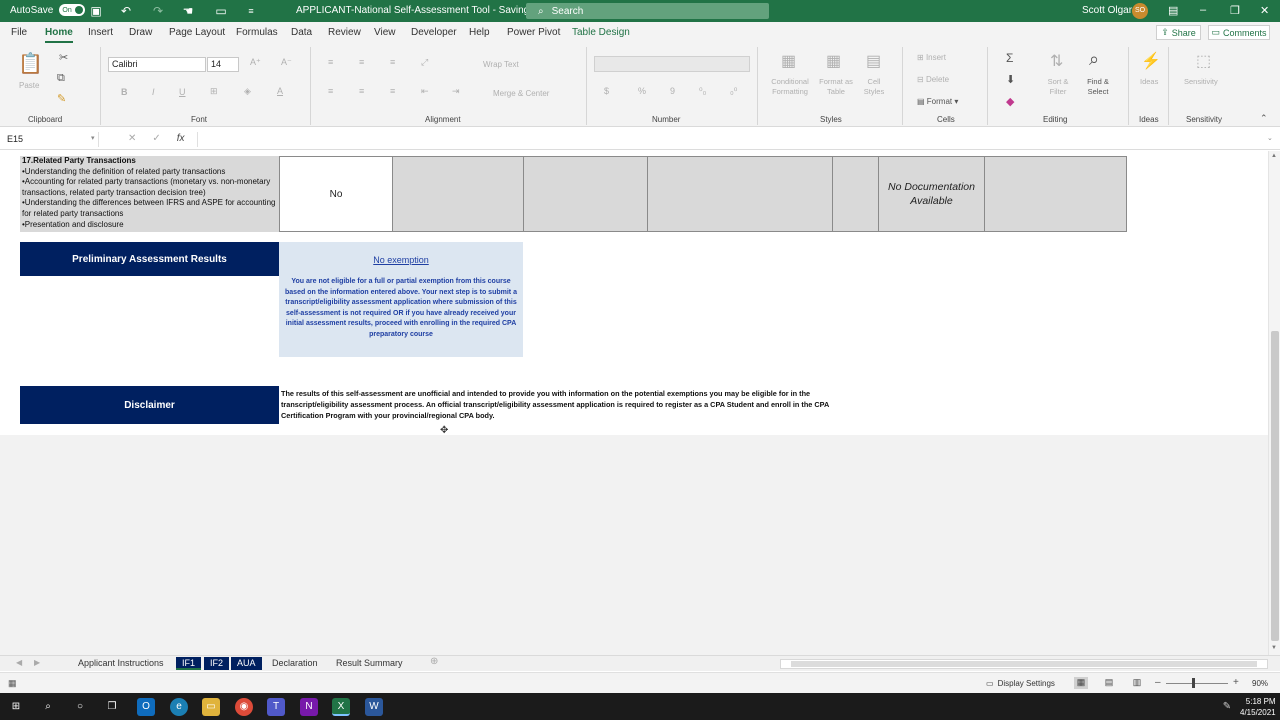 The image size is (1280, 720). What do you see at coordinates (181, 138) in the screenshot?
I see `insert-function-button: fx` at bounding box center [181, 138].